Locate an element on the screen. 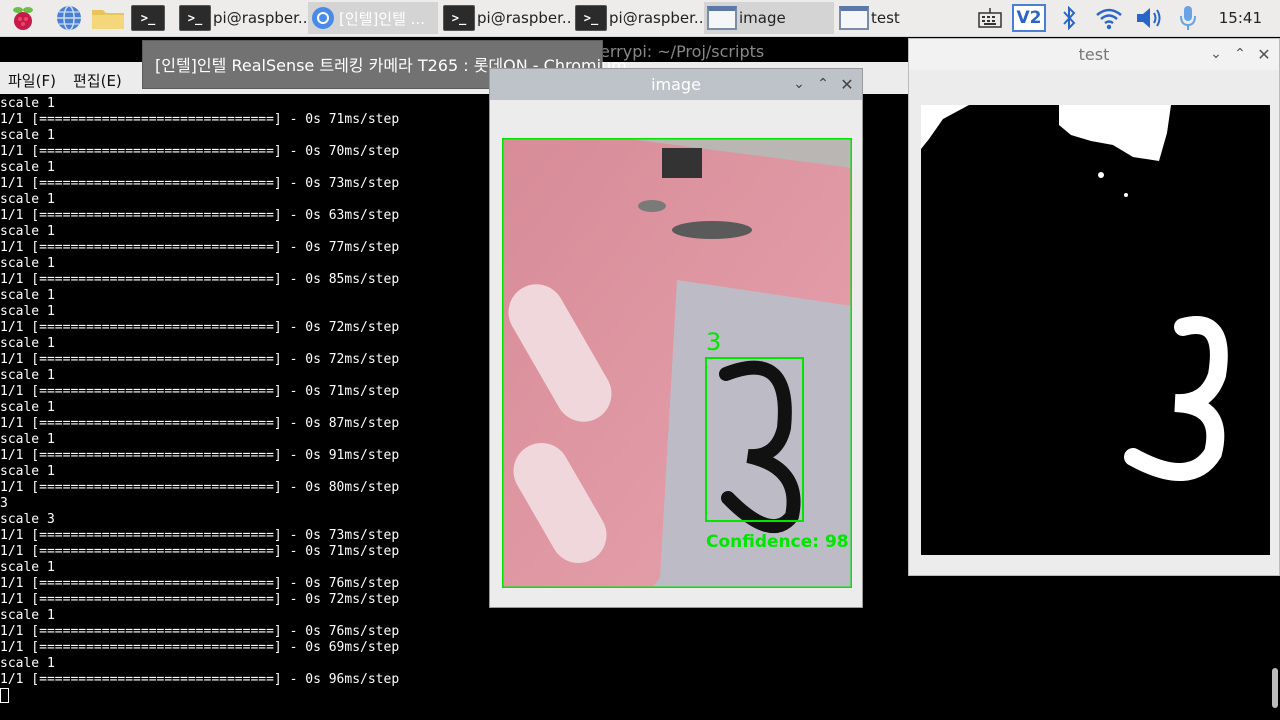 The height and width of the screenshot is (720, 1280). image-window-title: image is located at coordinates (676, 84).